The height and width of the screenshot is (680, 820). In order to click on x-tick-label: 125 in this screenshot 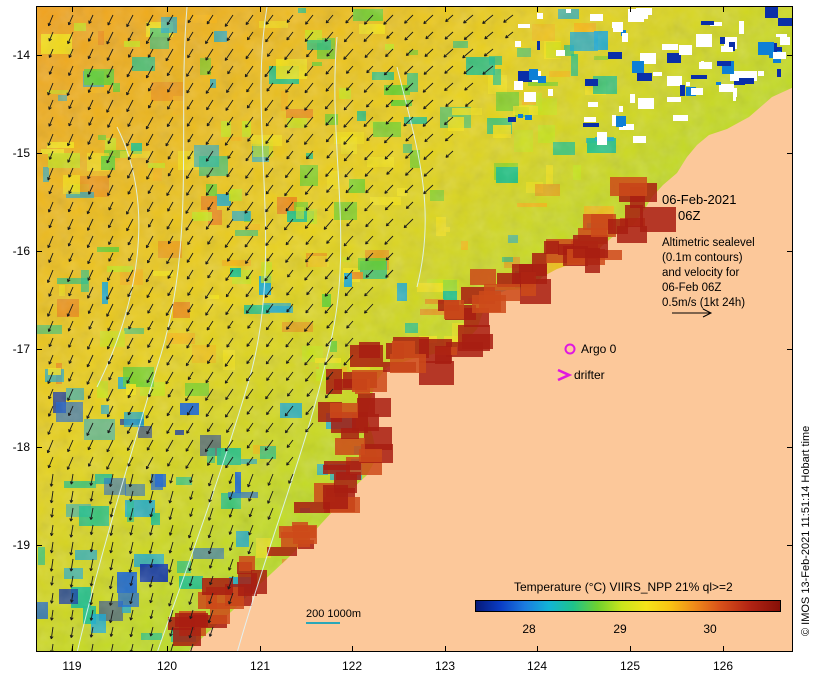, I will do `click(630, 666)`.